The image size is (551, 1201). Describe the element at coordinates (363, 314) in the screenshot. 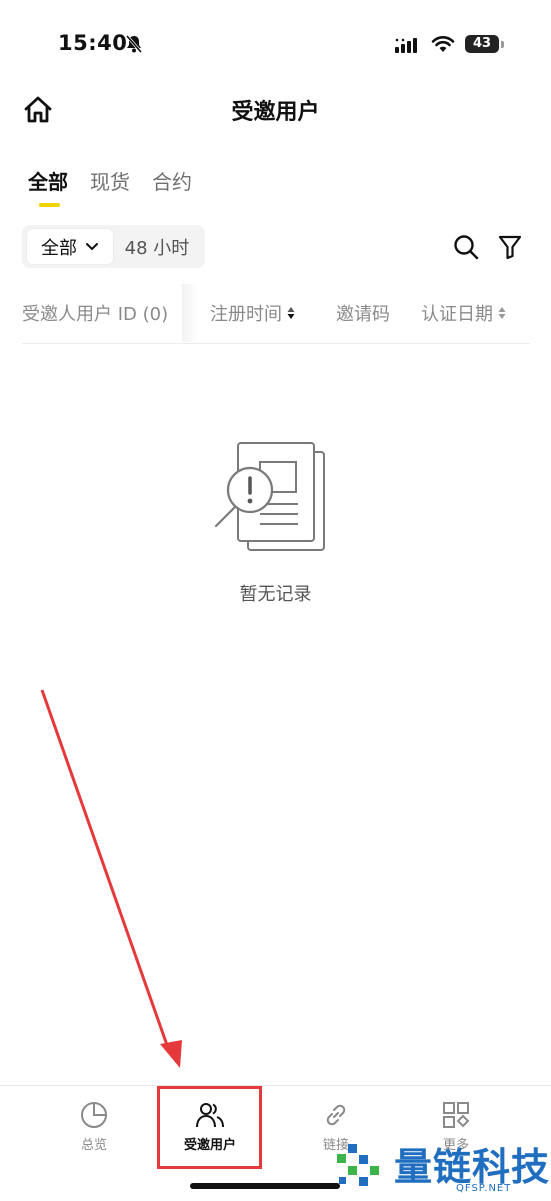

I see `column-header-invite-code: 邀请码` at that location.